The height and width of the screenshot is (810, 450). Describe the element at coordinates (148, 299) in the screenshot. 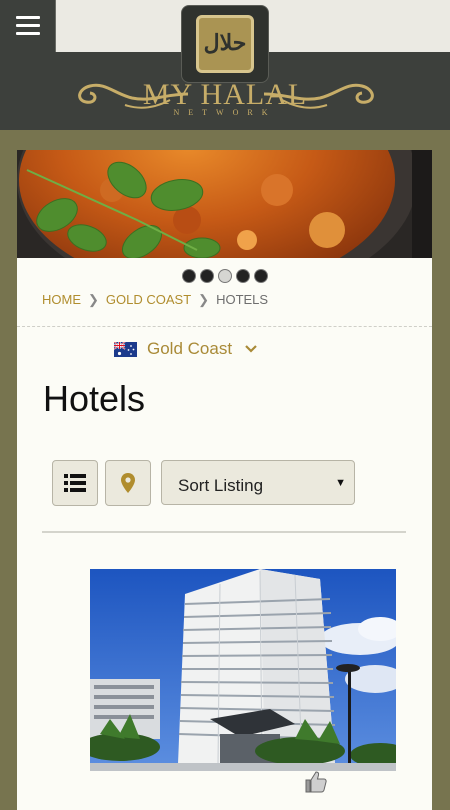

I see `breadcrumb-city-link: GOLD COAST` at that location.